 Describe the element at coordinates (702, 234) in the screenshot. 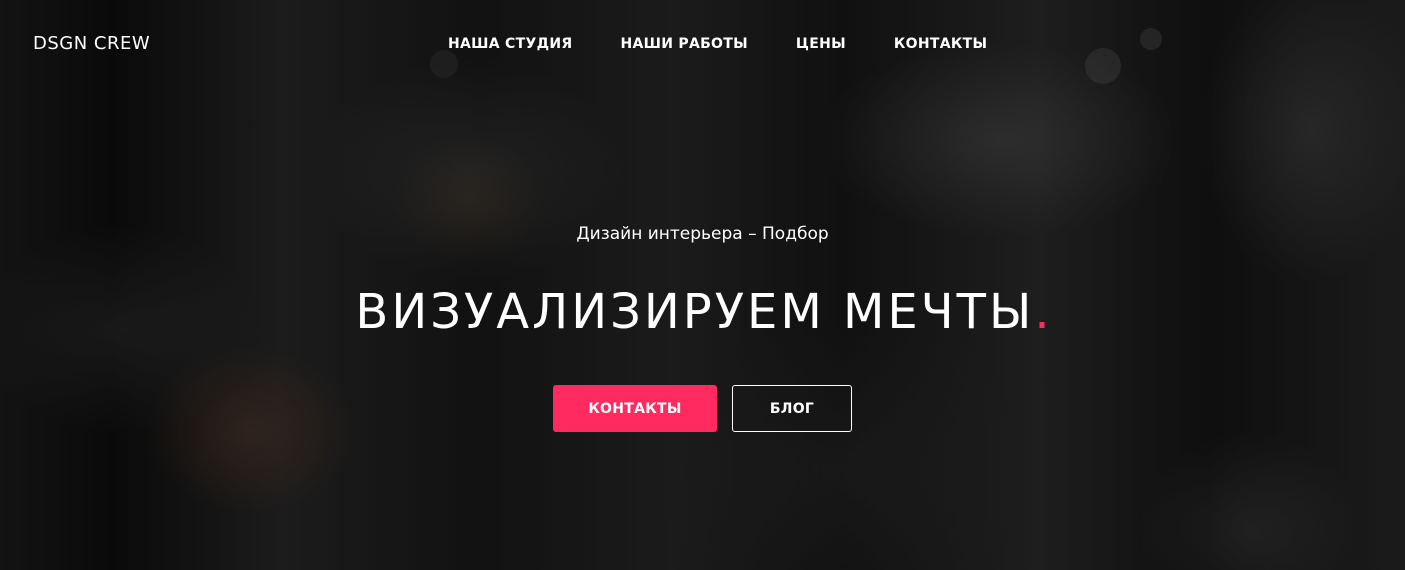

I see `hero-subtitle: Дизайн интерьера – Подбор` at that location.